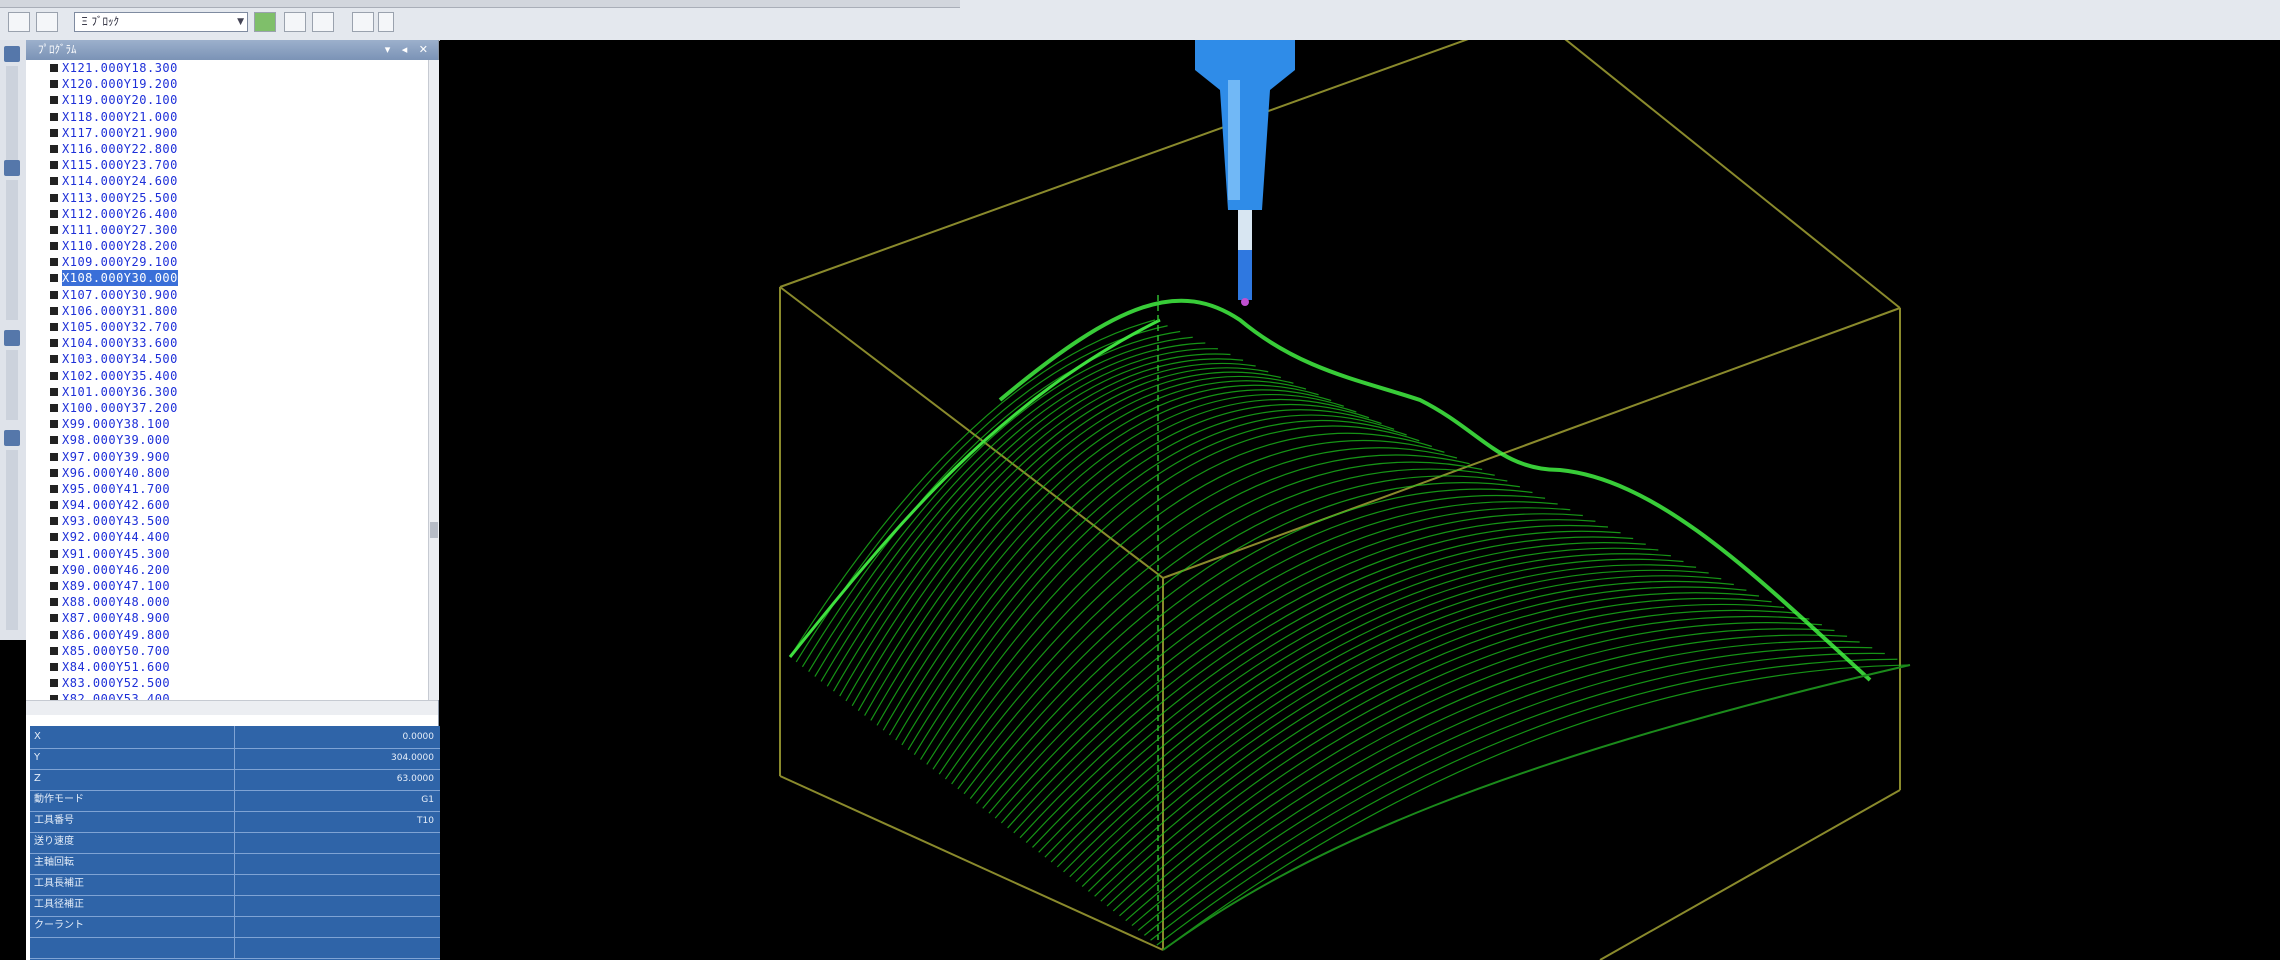  Describe the element at coordinates (226, 311) in the screenshot. I see `code-line: X106.000Y31.800` at that location.